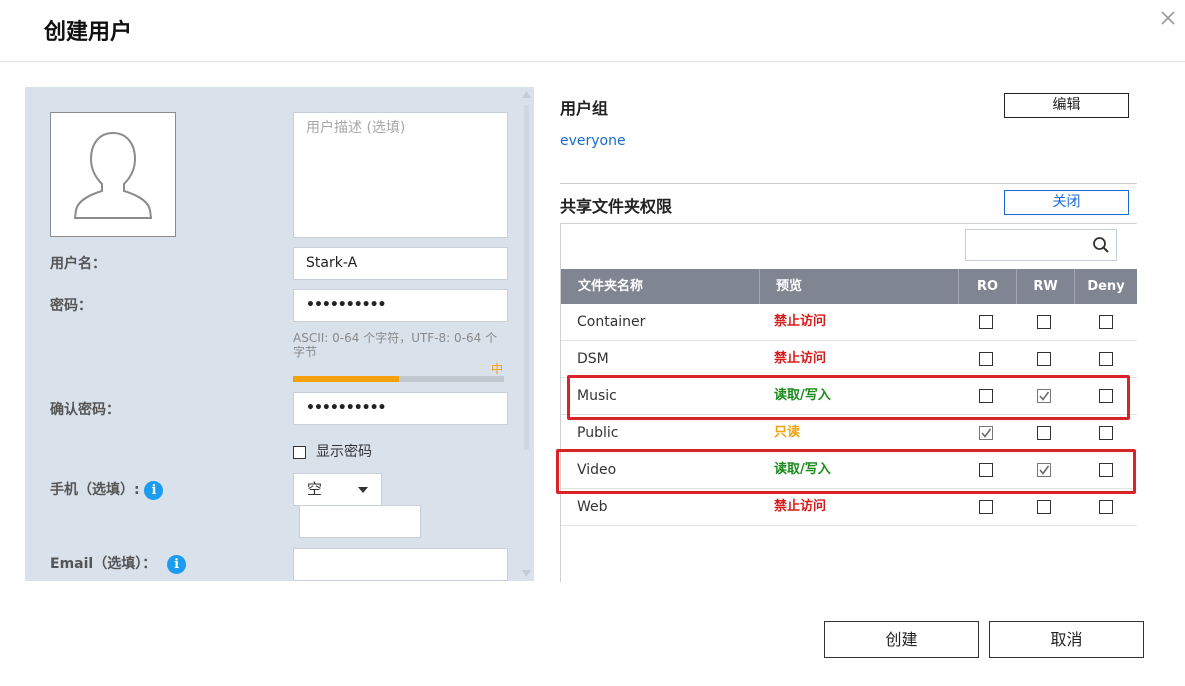  Describe the element at coordinates (1105, 286) in the screenshot. I see `column-deny: Deny` at that location.